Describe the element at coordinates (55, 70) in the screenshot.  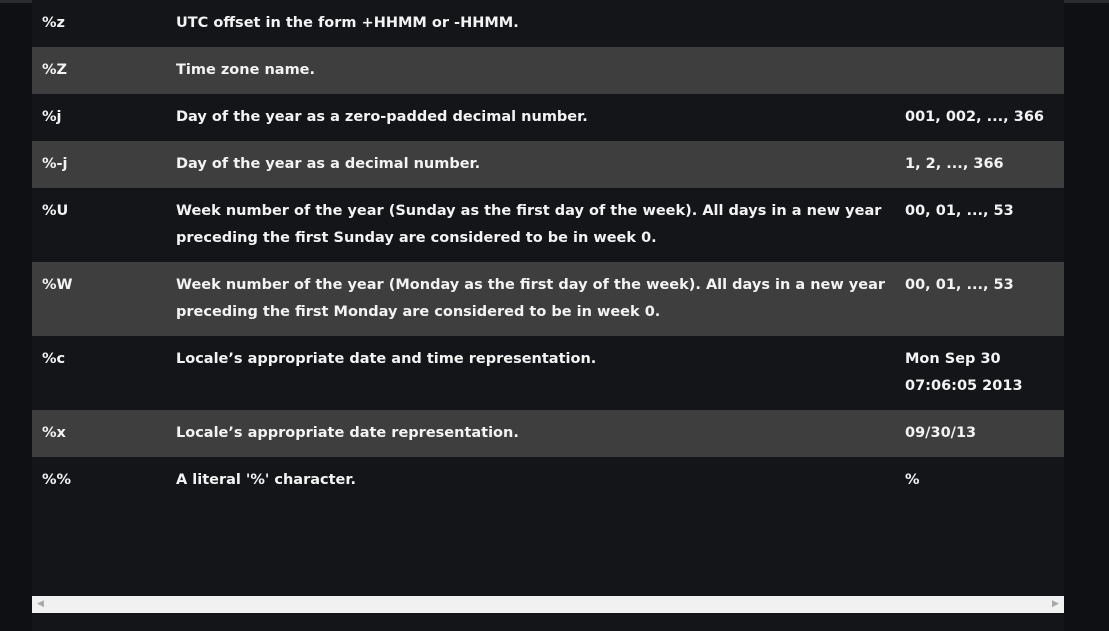
I see `format-code-cell: %Z` at that location.